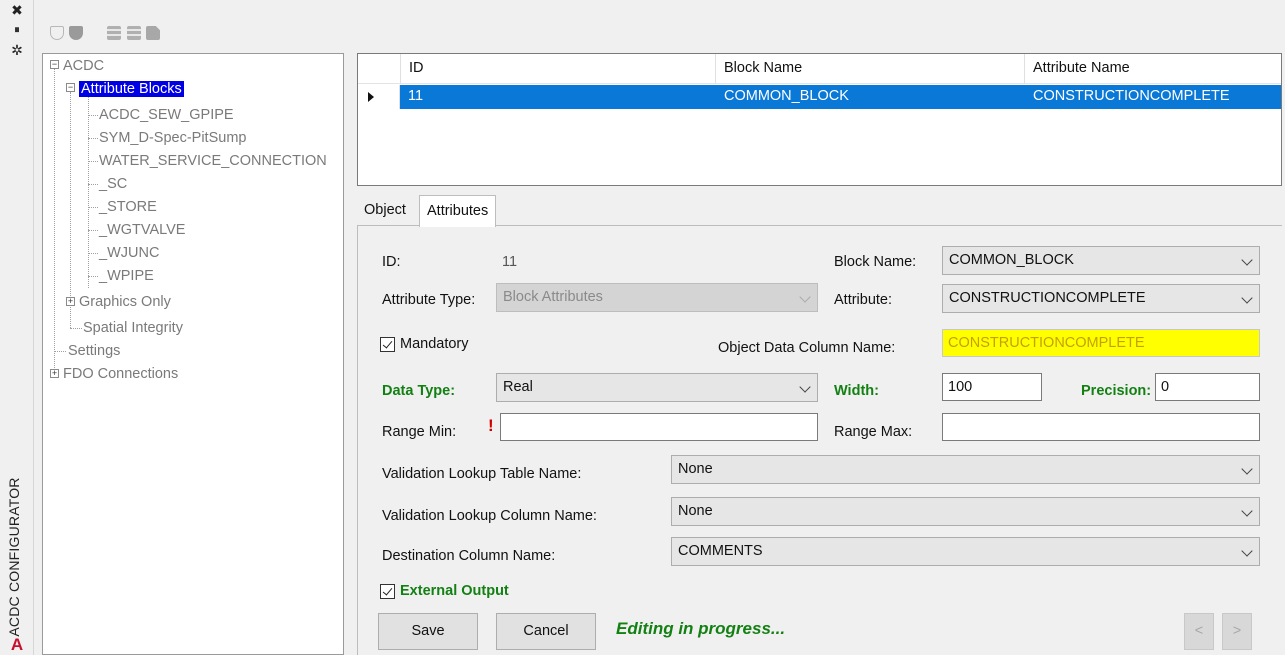 Image resolution: width=1285 pixels, height=655 pixels. Describe the element at coordinates (1101, 260) in the screenshot. I see `block-name-select: COMMON_BLOCK` at that location.